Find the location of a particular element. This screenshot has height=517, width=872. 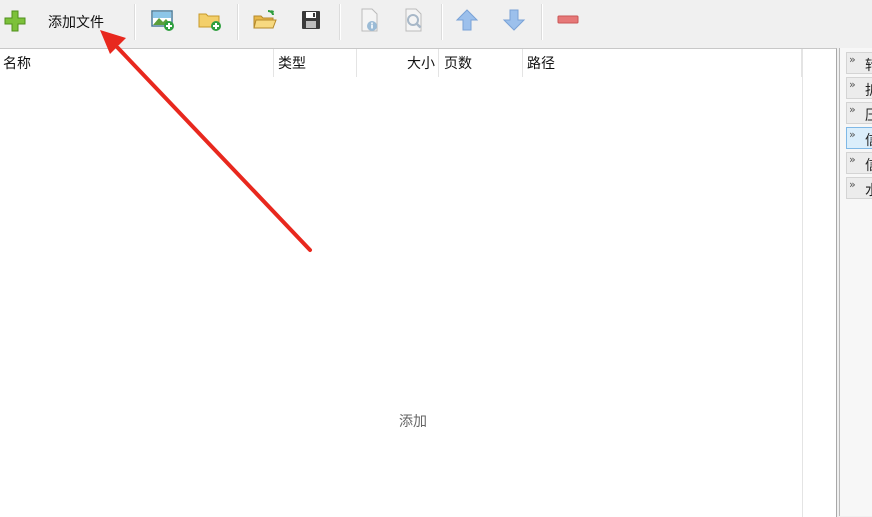

plus-icon is located at coordinates (15, 21).